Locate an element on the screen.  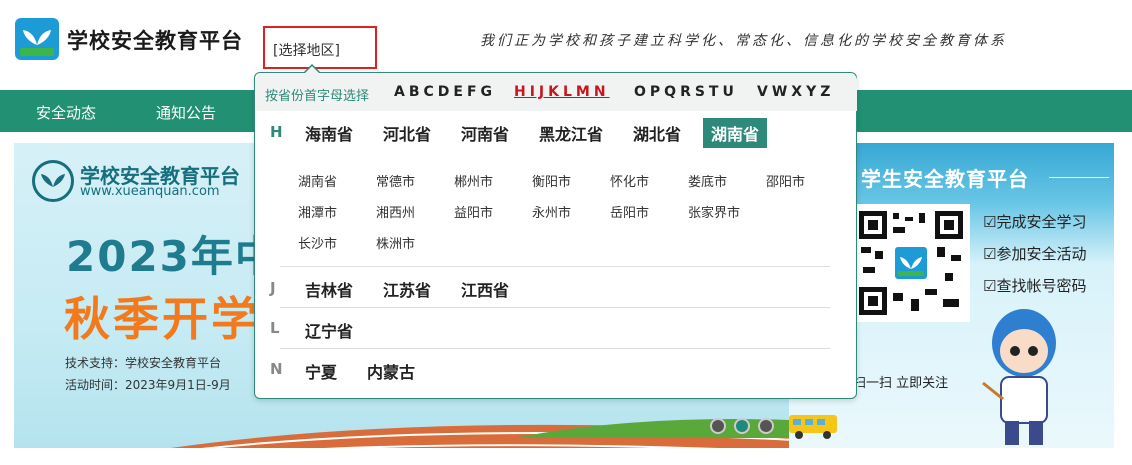
city-item: 张家界市 is located at coordinates (714, 211).